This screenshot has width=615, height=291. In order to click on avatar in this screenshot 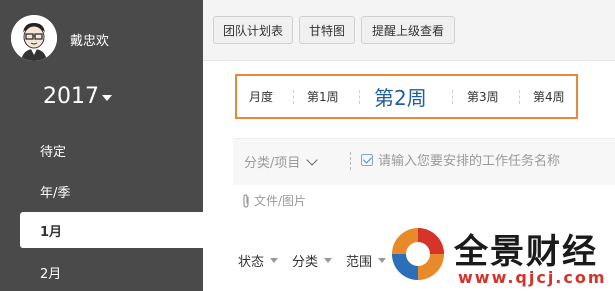, I will do `click(34, 38)`.